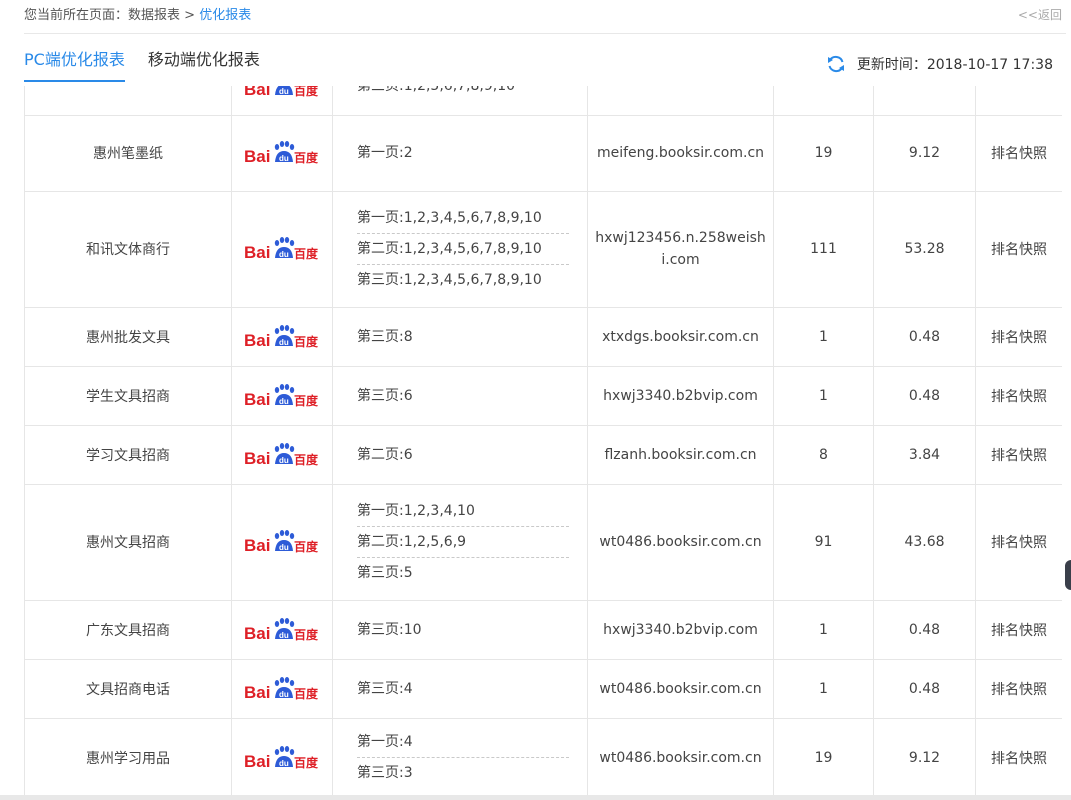 The height and width of the screenshot is (800, 1071). What do you see at coordinates (924, 454) in the screenshot?
I see `cost-cell: 3.84` at bounding box center [924, 454].